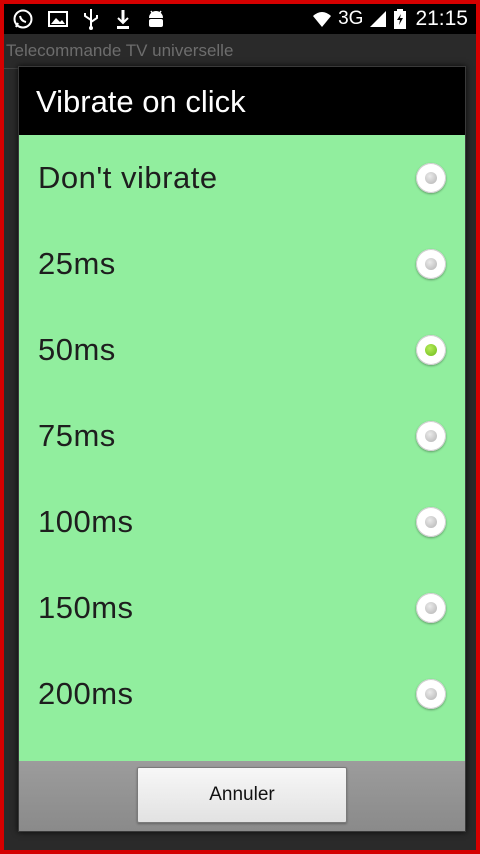  What do you see at coordinates (242, 436) in the screenshot?
I see `option-75ms: 75ms` at bounding box center [242, 436].